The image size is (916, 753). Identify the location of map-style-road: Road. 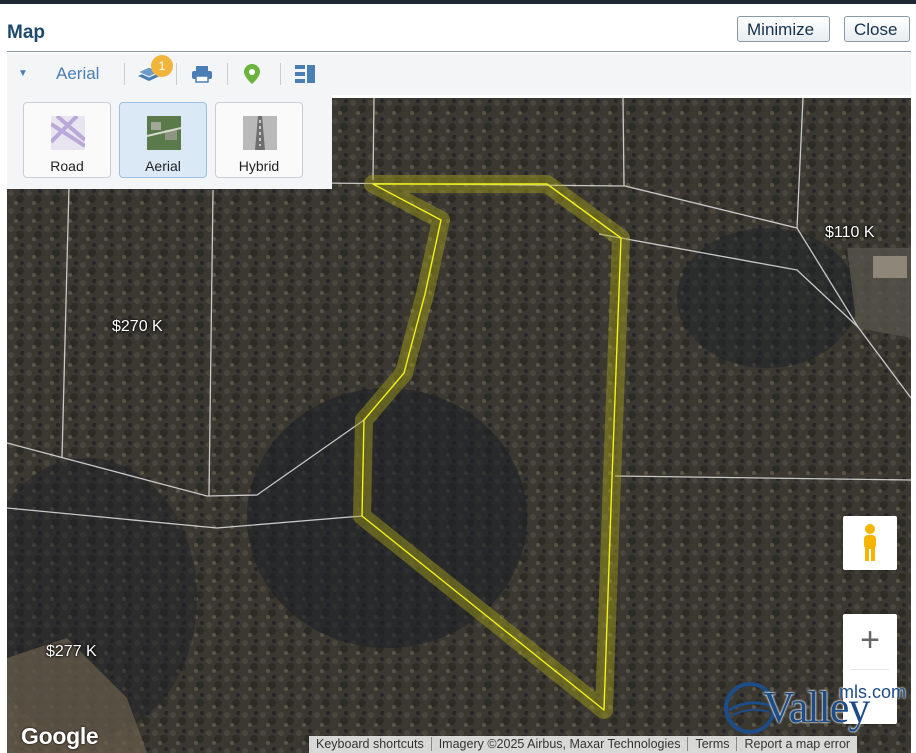
(67, 140).